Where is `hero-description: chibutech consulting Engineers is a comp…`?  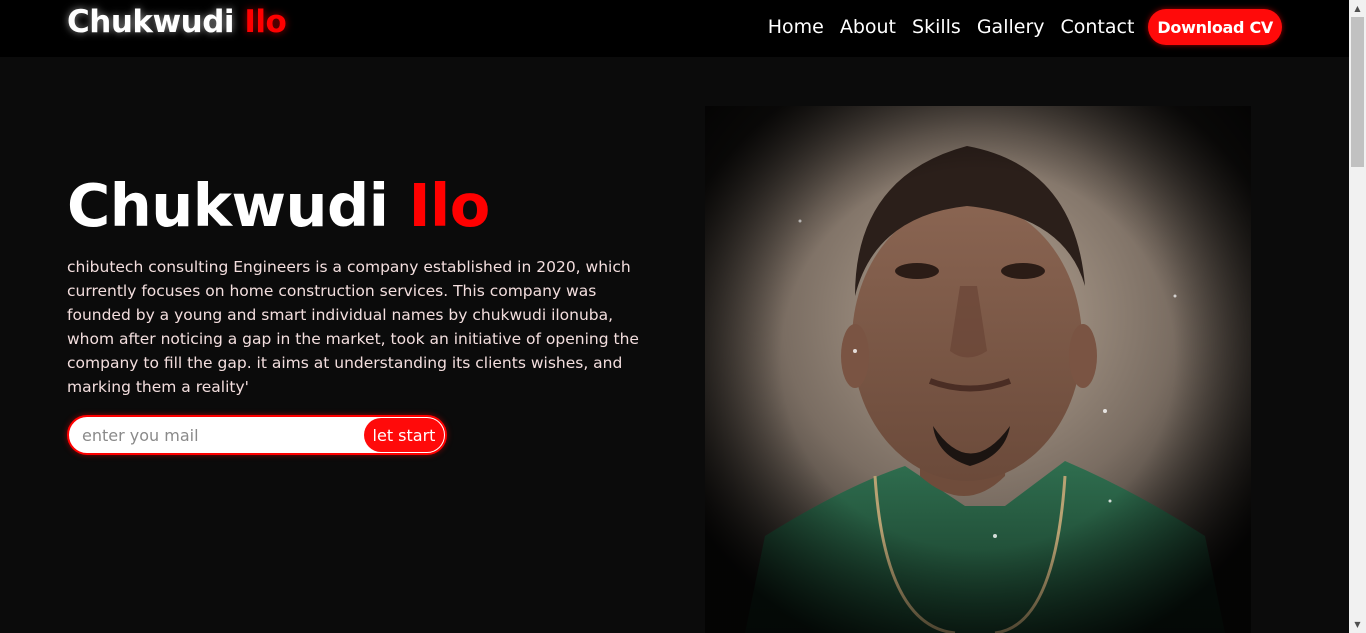 hero-description: chibutech consulting Engineers is a comp… is located at coordinates (353, 327).